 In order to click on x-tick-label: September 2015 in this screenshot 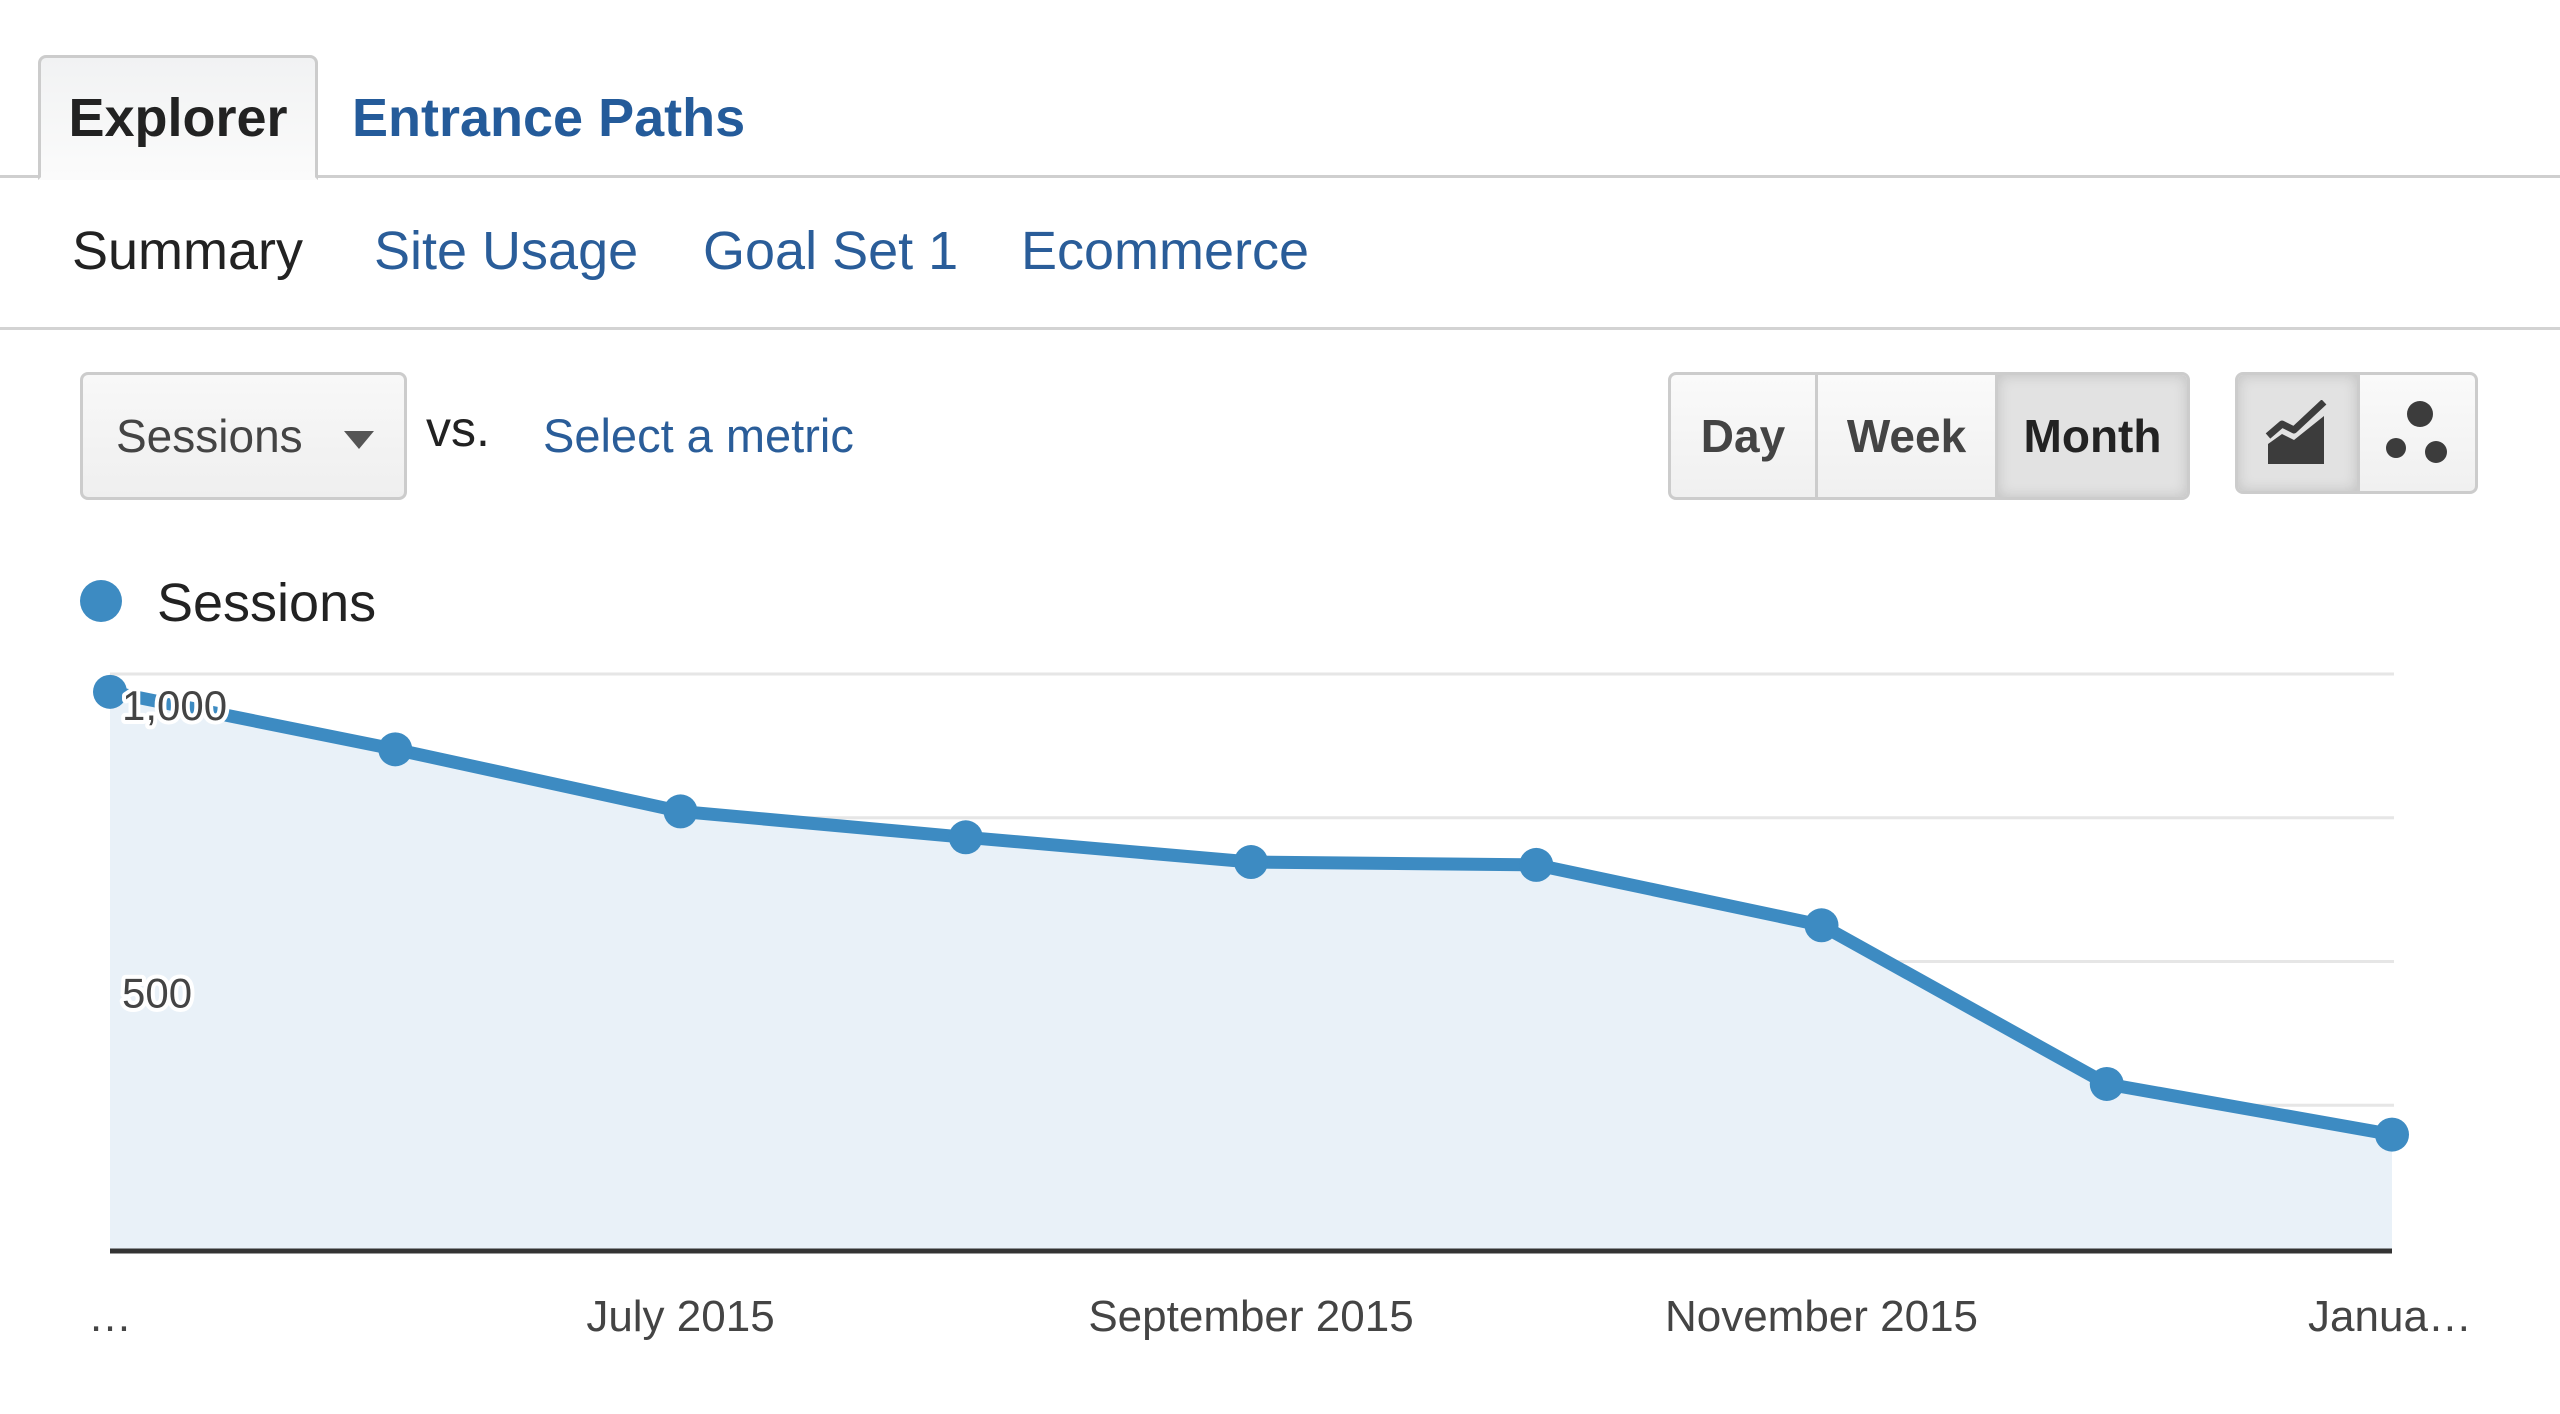, I will do `click(1250, 1316)`.